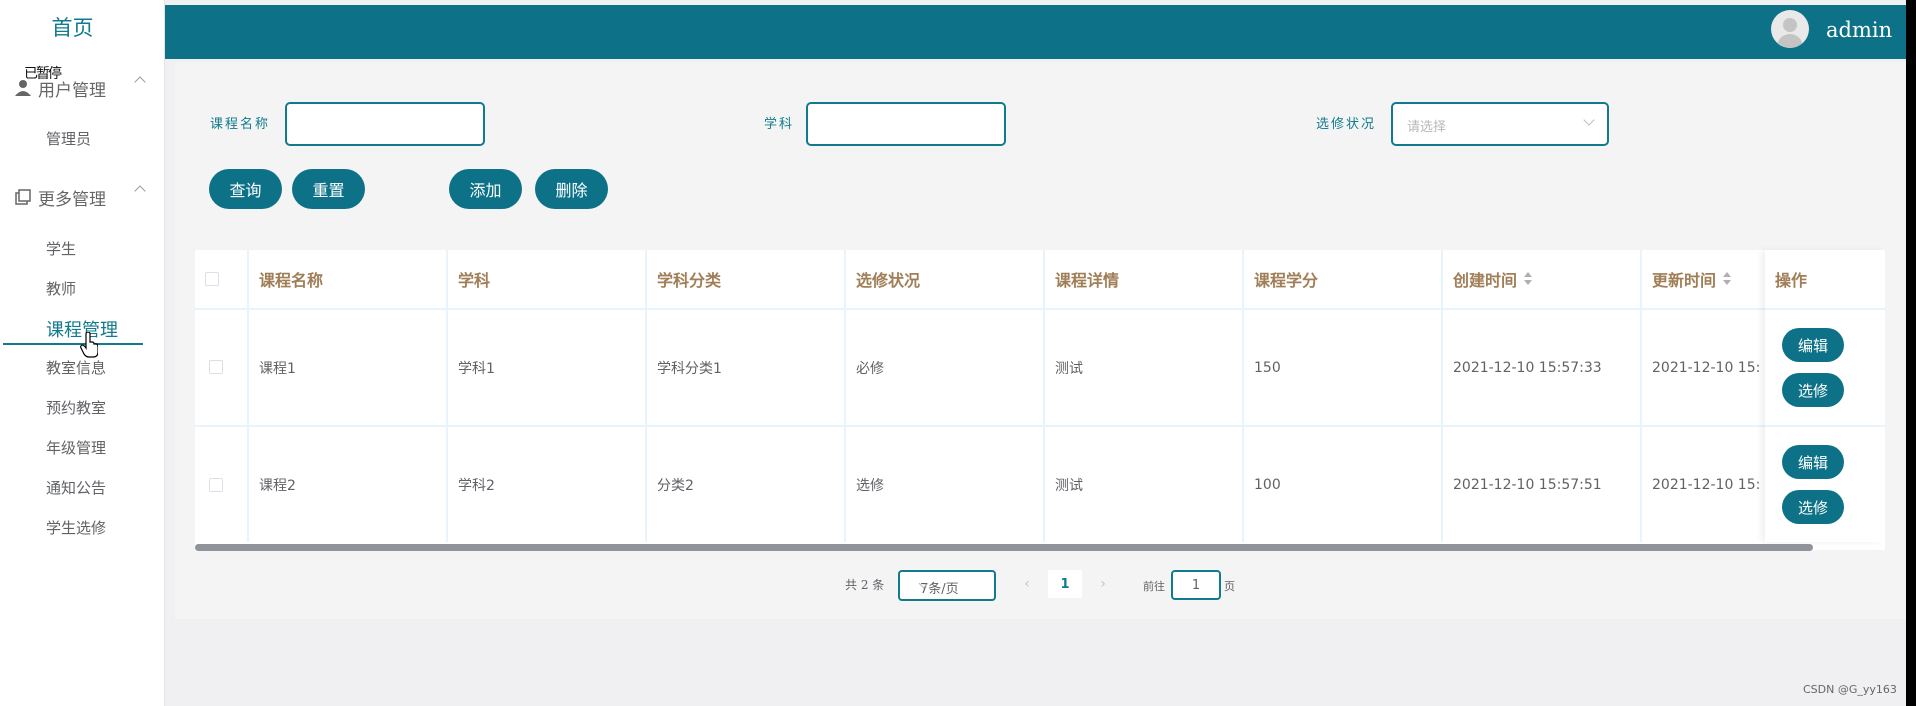 The height and width of the screenshot is (706, 1916). Describe the element at coordinates (1065, 584) in the screenshot. I see `page-number-current: 1` at that location.